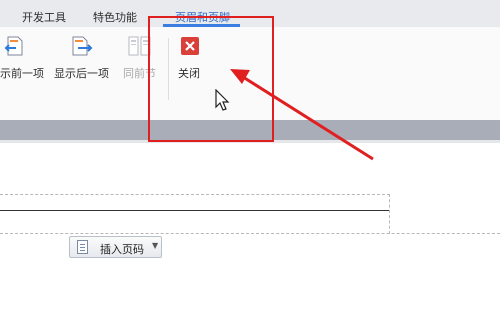 The image size is (500, 317). Describe the element at coordinates (211, 79) in the screenshot. I see `annotation-highlight-box` at that location.